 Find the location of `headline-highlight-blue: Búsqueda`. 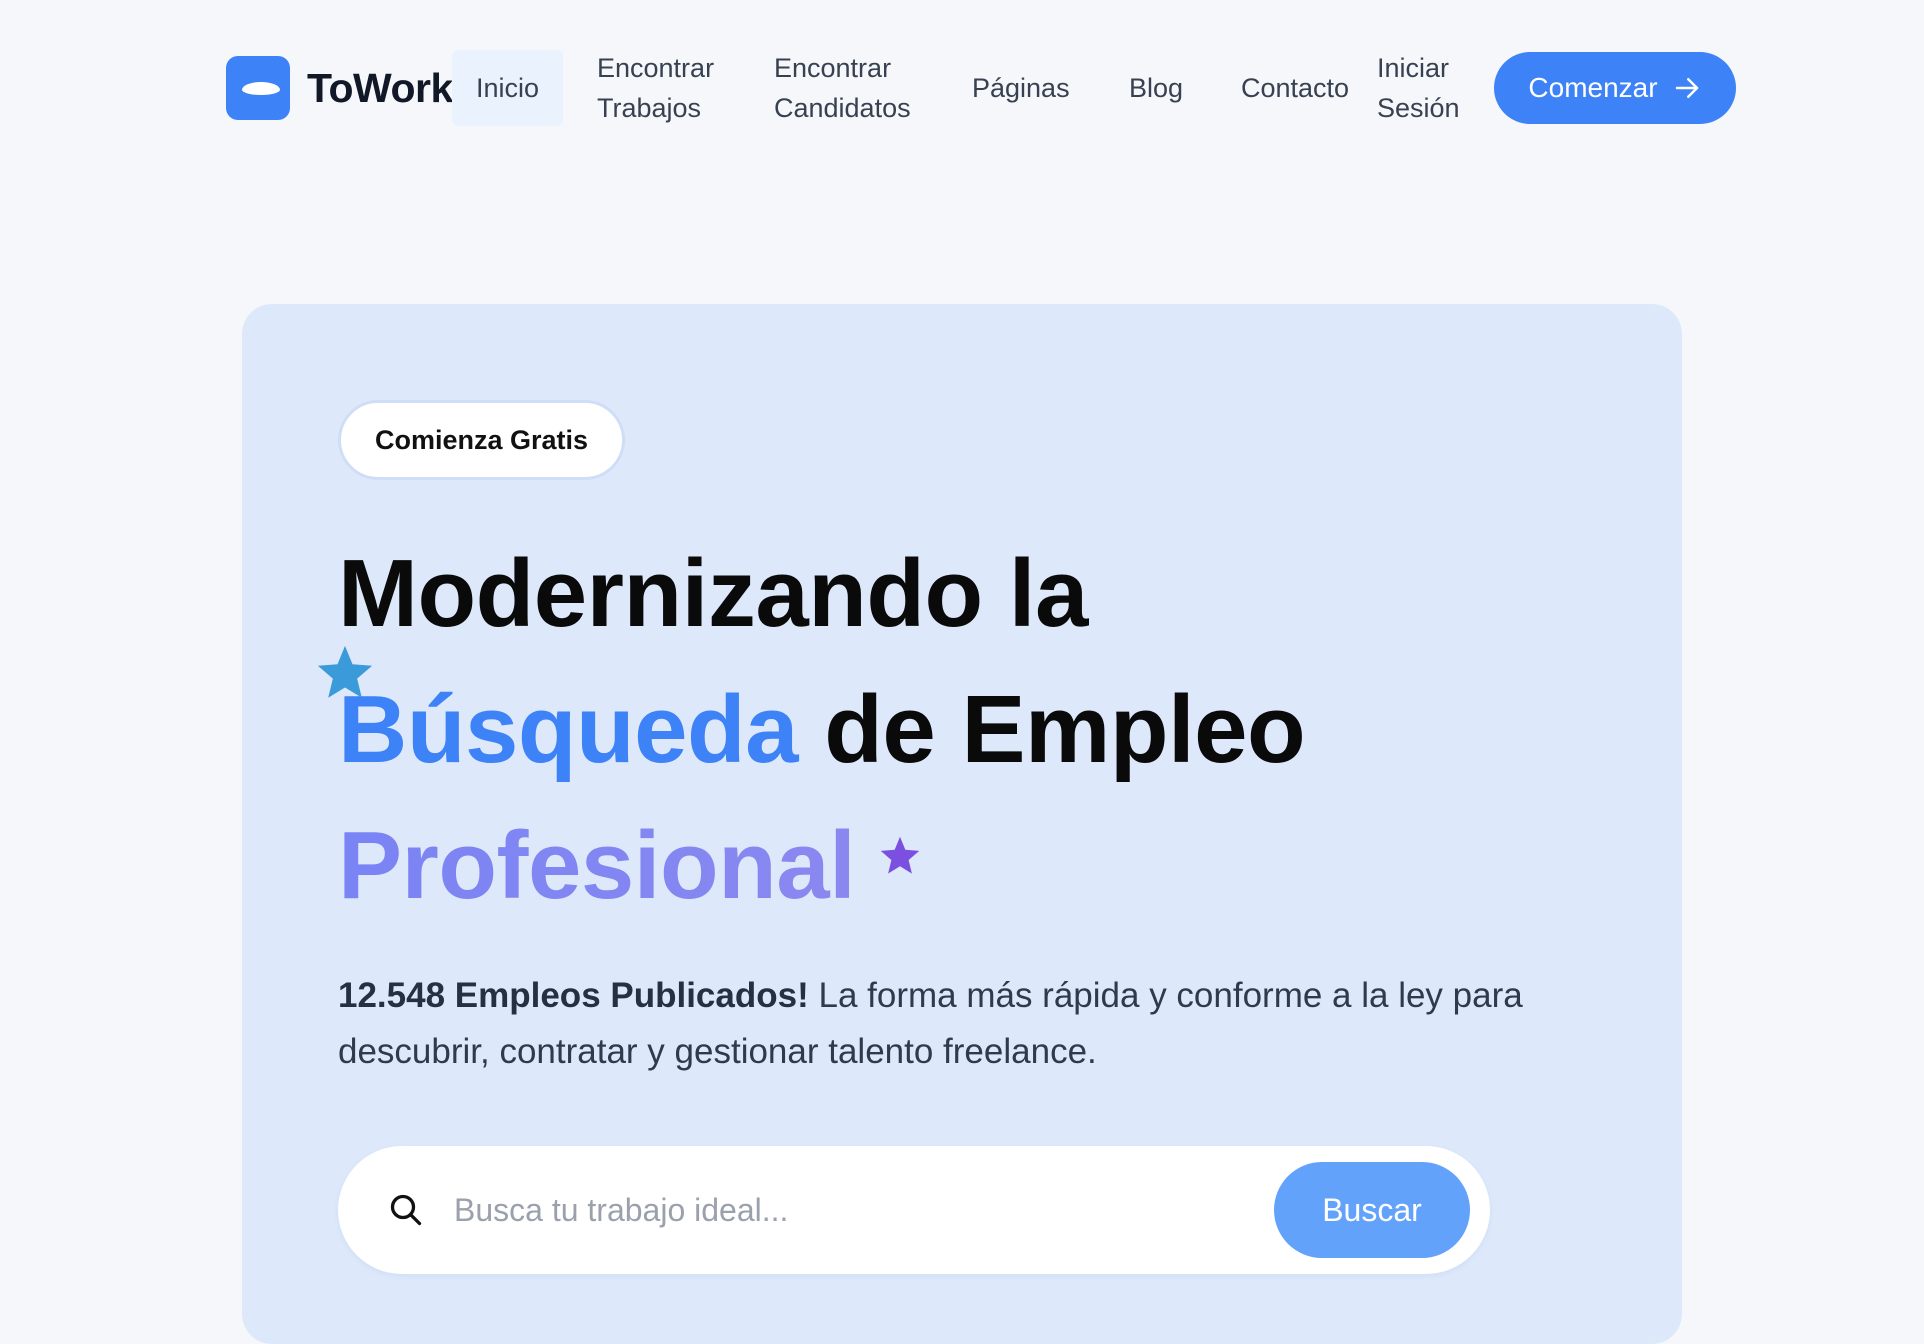

headline-highlight-blue: Búsqueda is located at coordinates (568, 729).